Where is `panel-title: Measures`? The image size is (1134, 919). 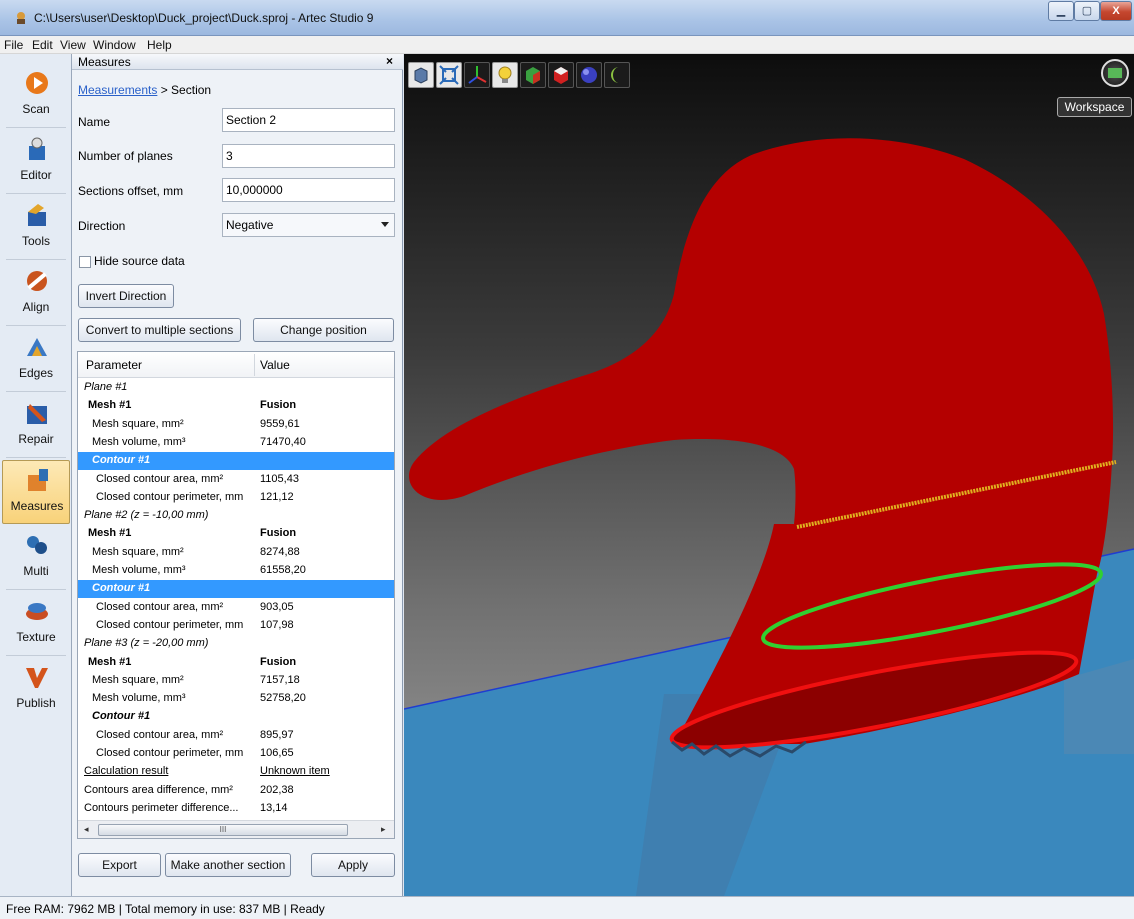 panel-title: Measures is located at coordinates (104, 62).